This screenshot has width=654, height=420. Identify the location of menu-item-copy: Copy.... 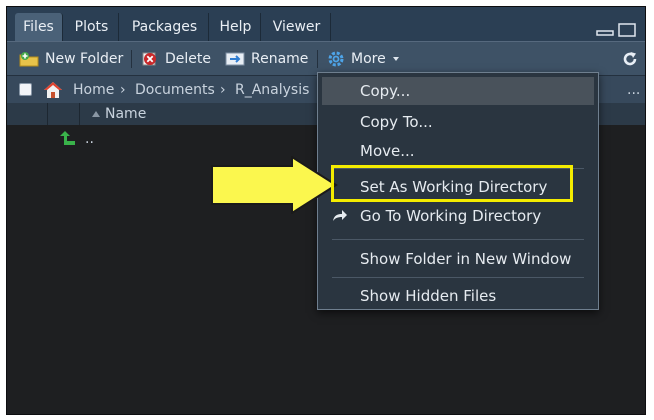
(458, 91).